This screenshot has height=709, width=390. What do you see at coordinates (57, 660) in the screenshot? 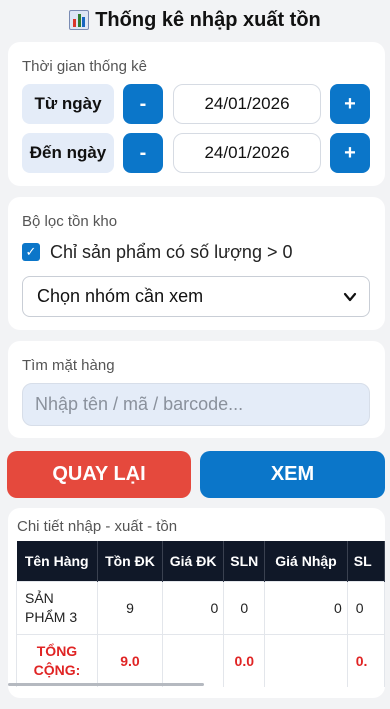
I see `total-label: TỔNG CỘNG:` at bounding box center [57, 660].